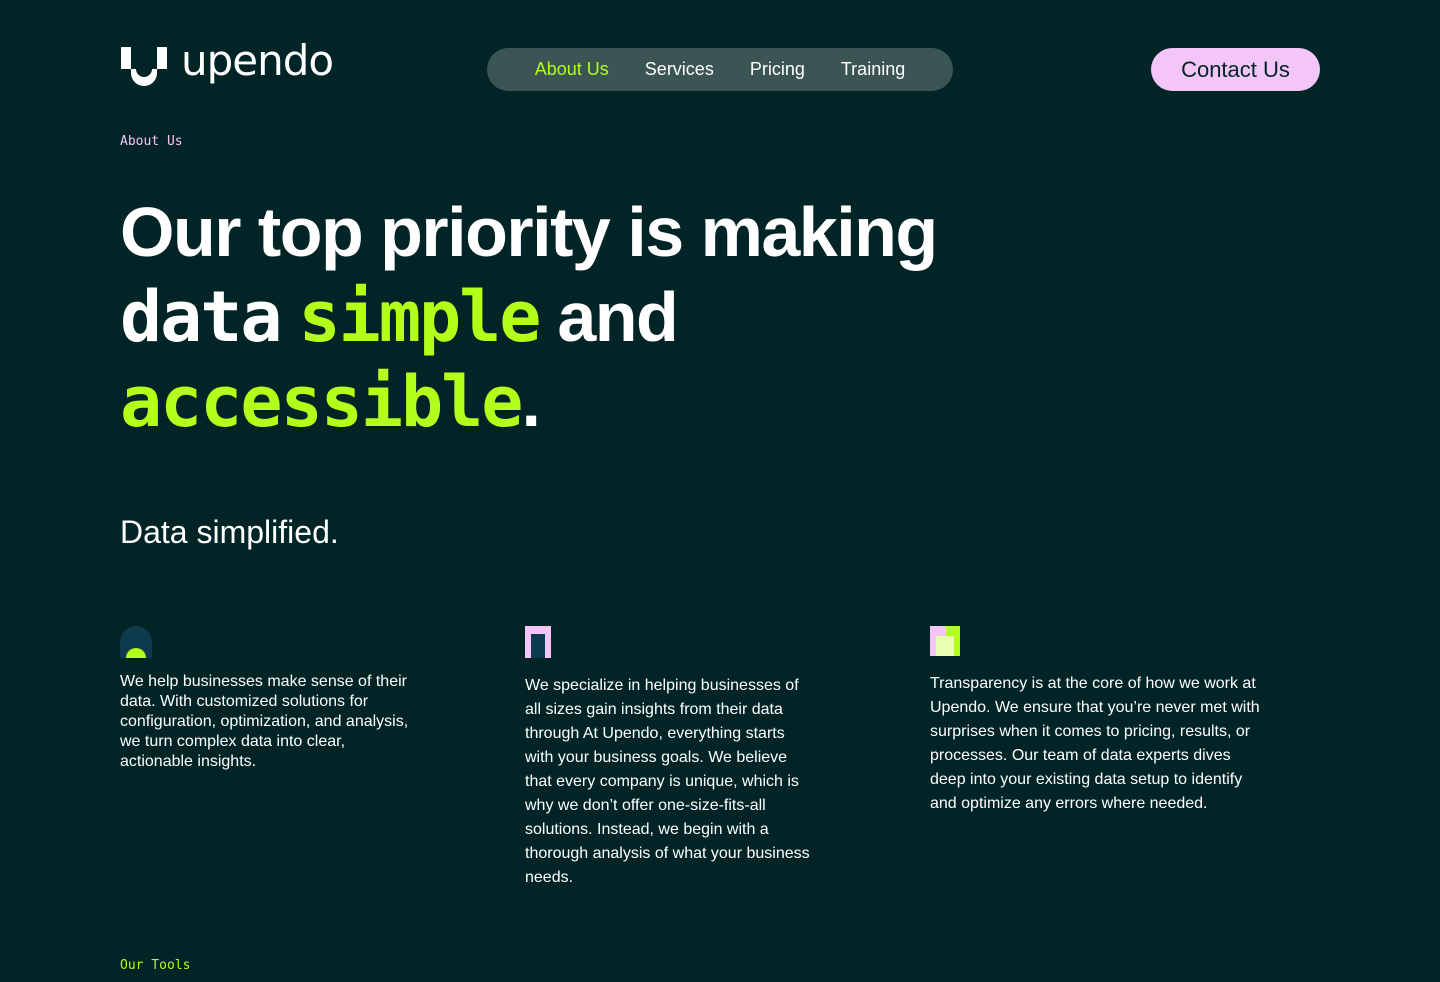 This screenshot has height=982, width=1440. What do you see at coordinates (538, 642) in the screenshot?
I see `door-frame-icon` at bounding box center [538, 642].